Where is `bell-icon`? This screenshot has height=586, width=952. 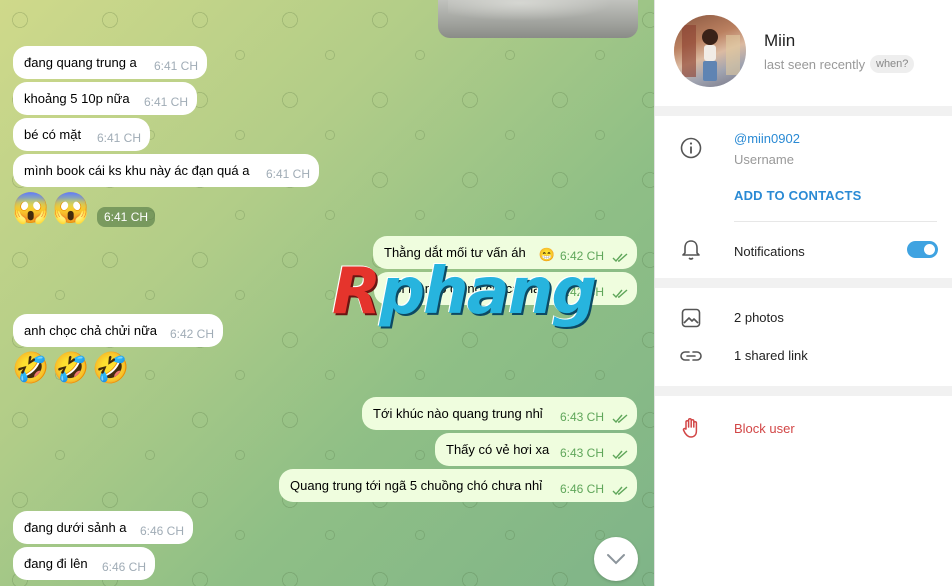 bell-icon is located at coordinates (691, 250).